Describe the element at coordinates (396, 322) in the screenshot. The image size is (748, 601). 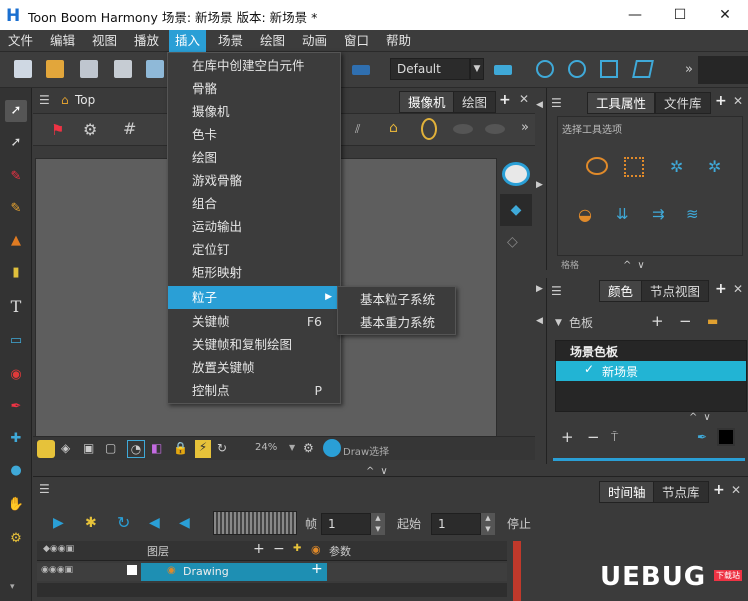
I see `submenu-item-basic-gravity-system: 基本重力系统` at that location.